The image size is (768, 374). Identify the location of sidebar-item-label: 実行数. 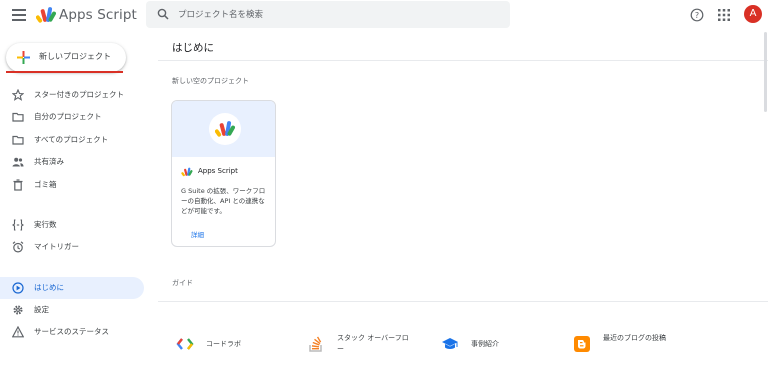
(45, 224).